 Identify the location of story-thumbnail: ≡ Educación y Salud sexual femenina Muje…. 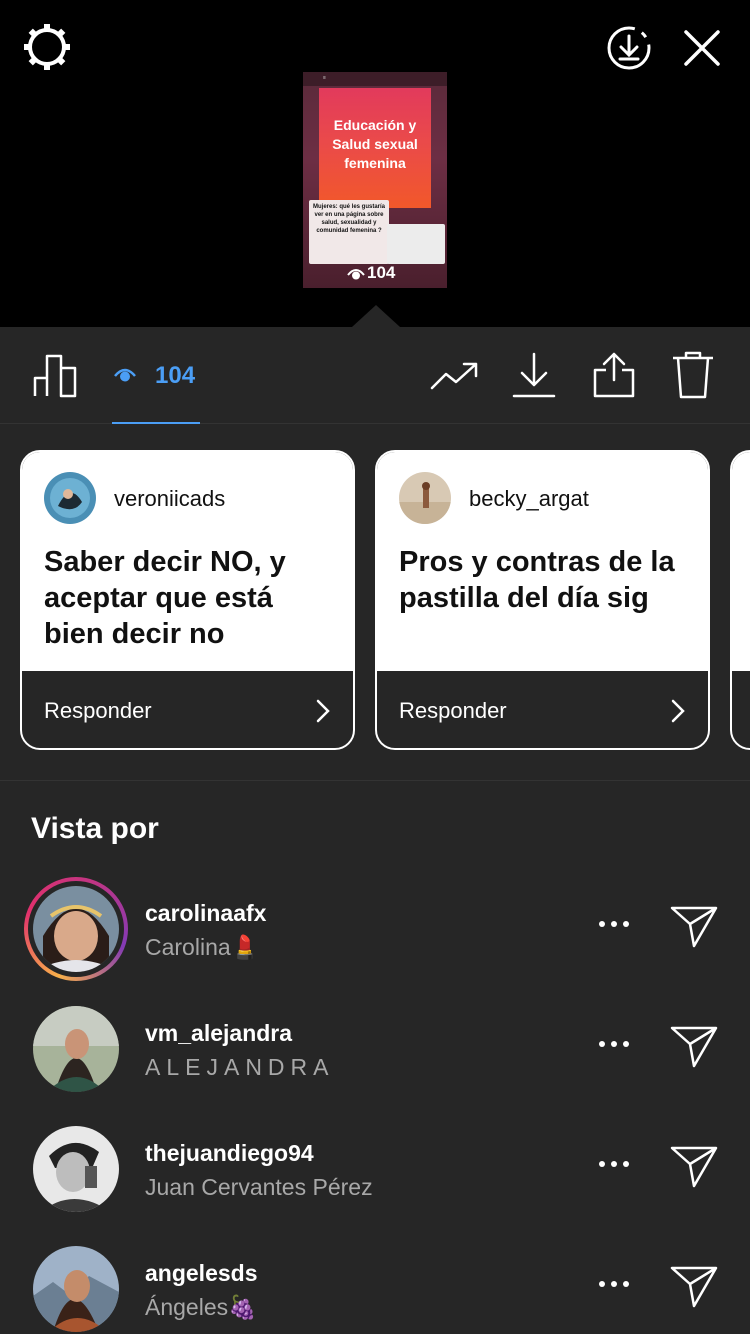
(375, 180).